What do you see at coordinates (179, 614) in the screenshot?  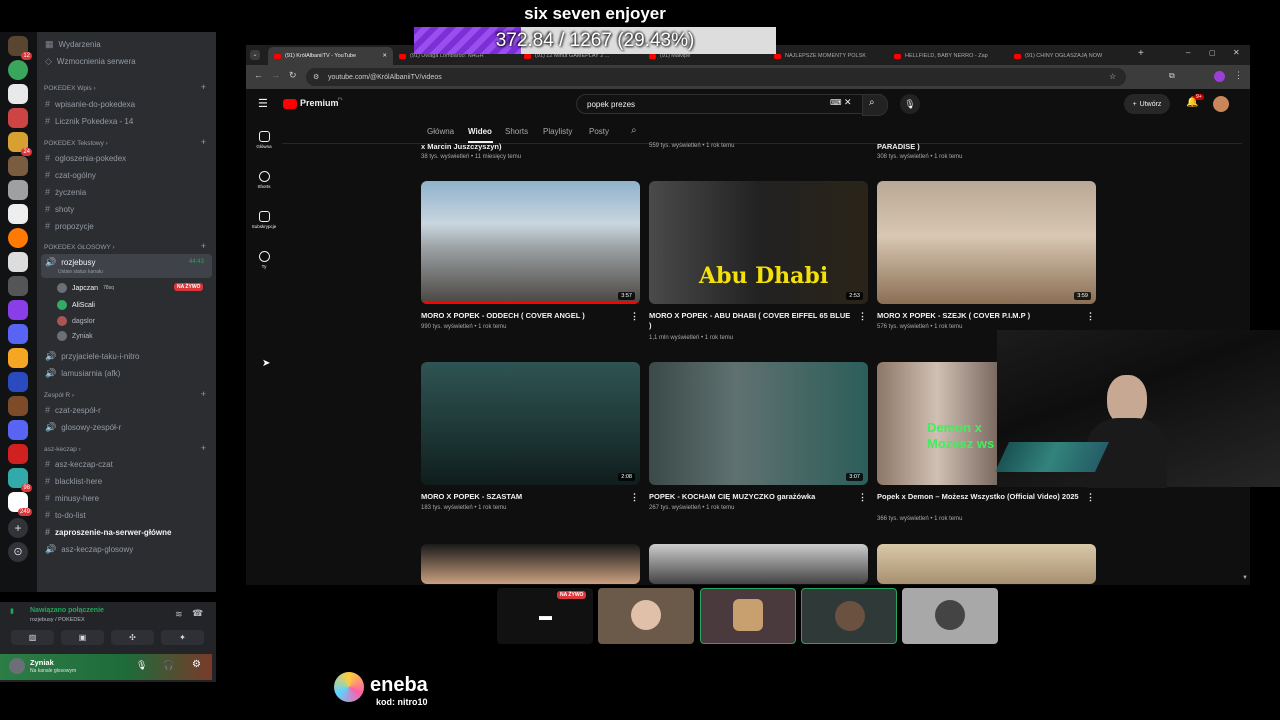 I see `noise-suppression-icon: ≋` at bounding box center [179, 614].